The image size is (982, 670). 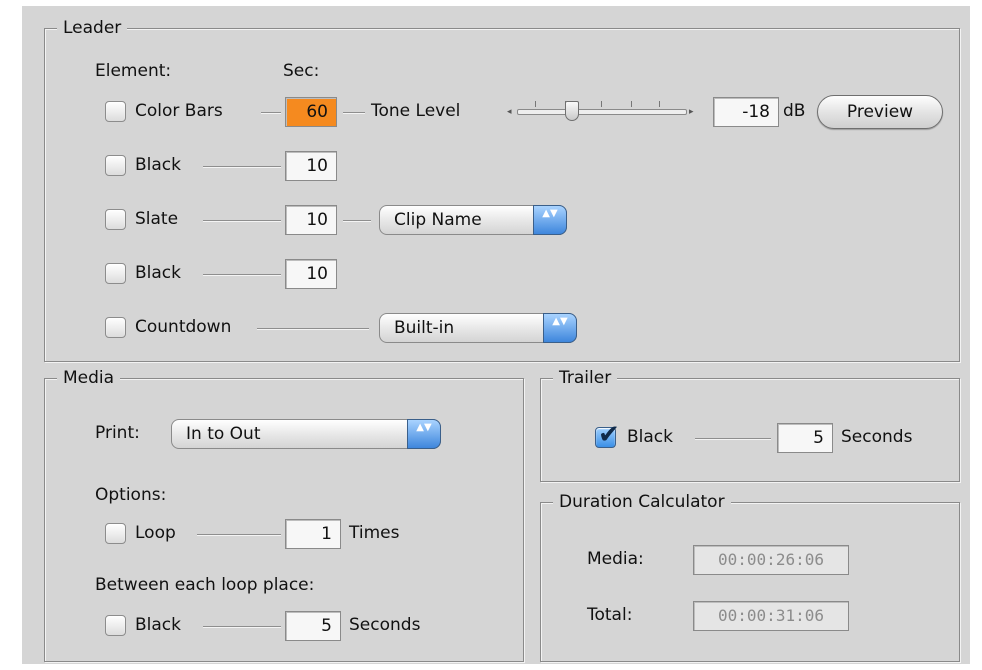 What do you see at coordinates (115, 625) in the screenshot?
I see `loop-black-checkbox` at bounding box center [115, 625].